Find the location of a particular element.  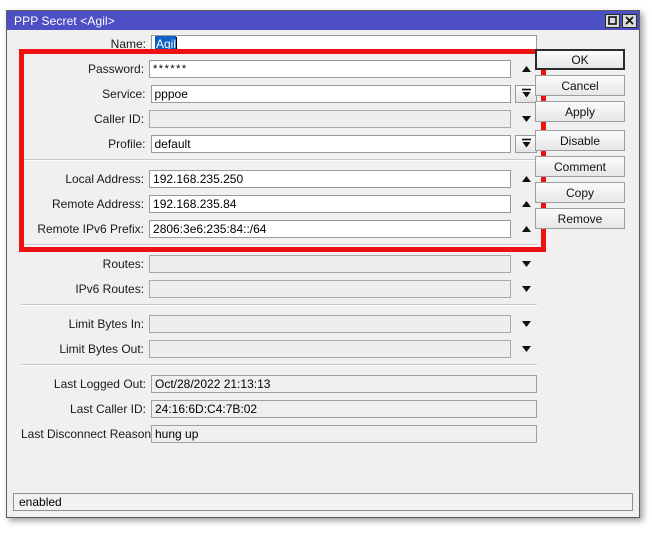

form-row: Password: ****** is located at coordinates (279, 68).